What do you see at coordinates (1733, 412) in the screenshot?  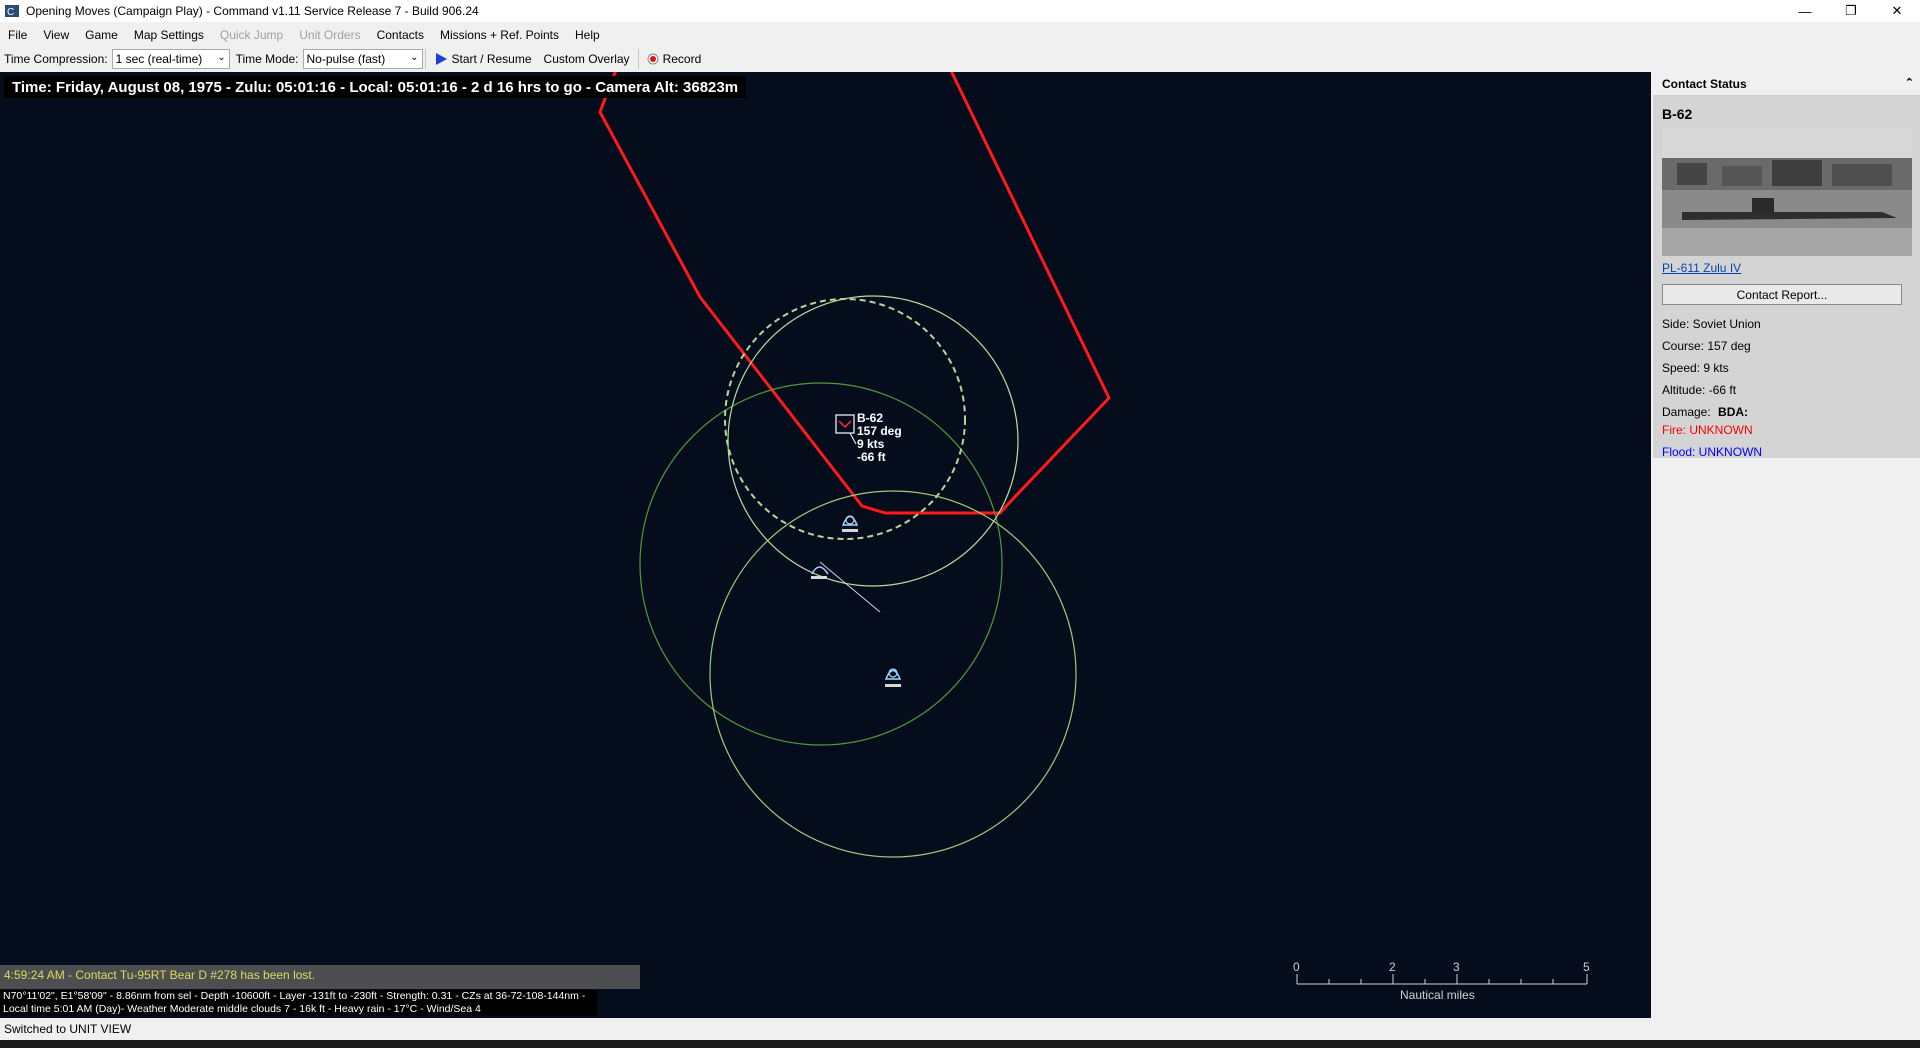 I see `bda-label: BDA:` at bounding box center [1733, 412].